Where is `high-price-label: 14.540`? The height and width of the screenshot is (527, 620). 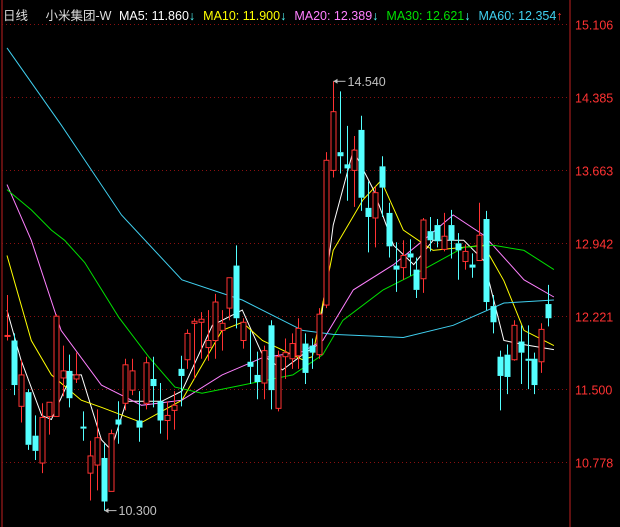
high-price-label: 14.540 is located at coordinates (367, 82).